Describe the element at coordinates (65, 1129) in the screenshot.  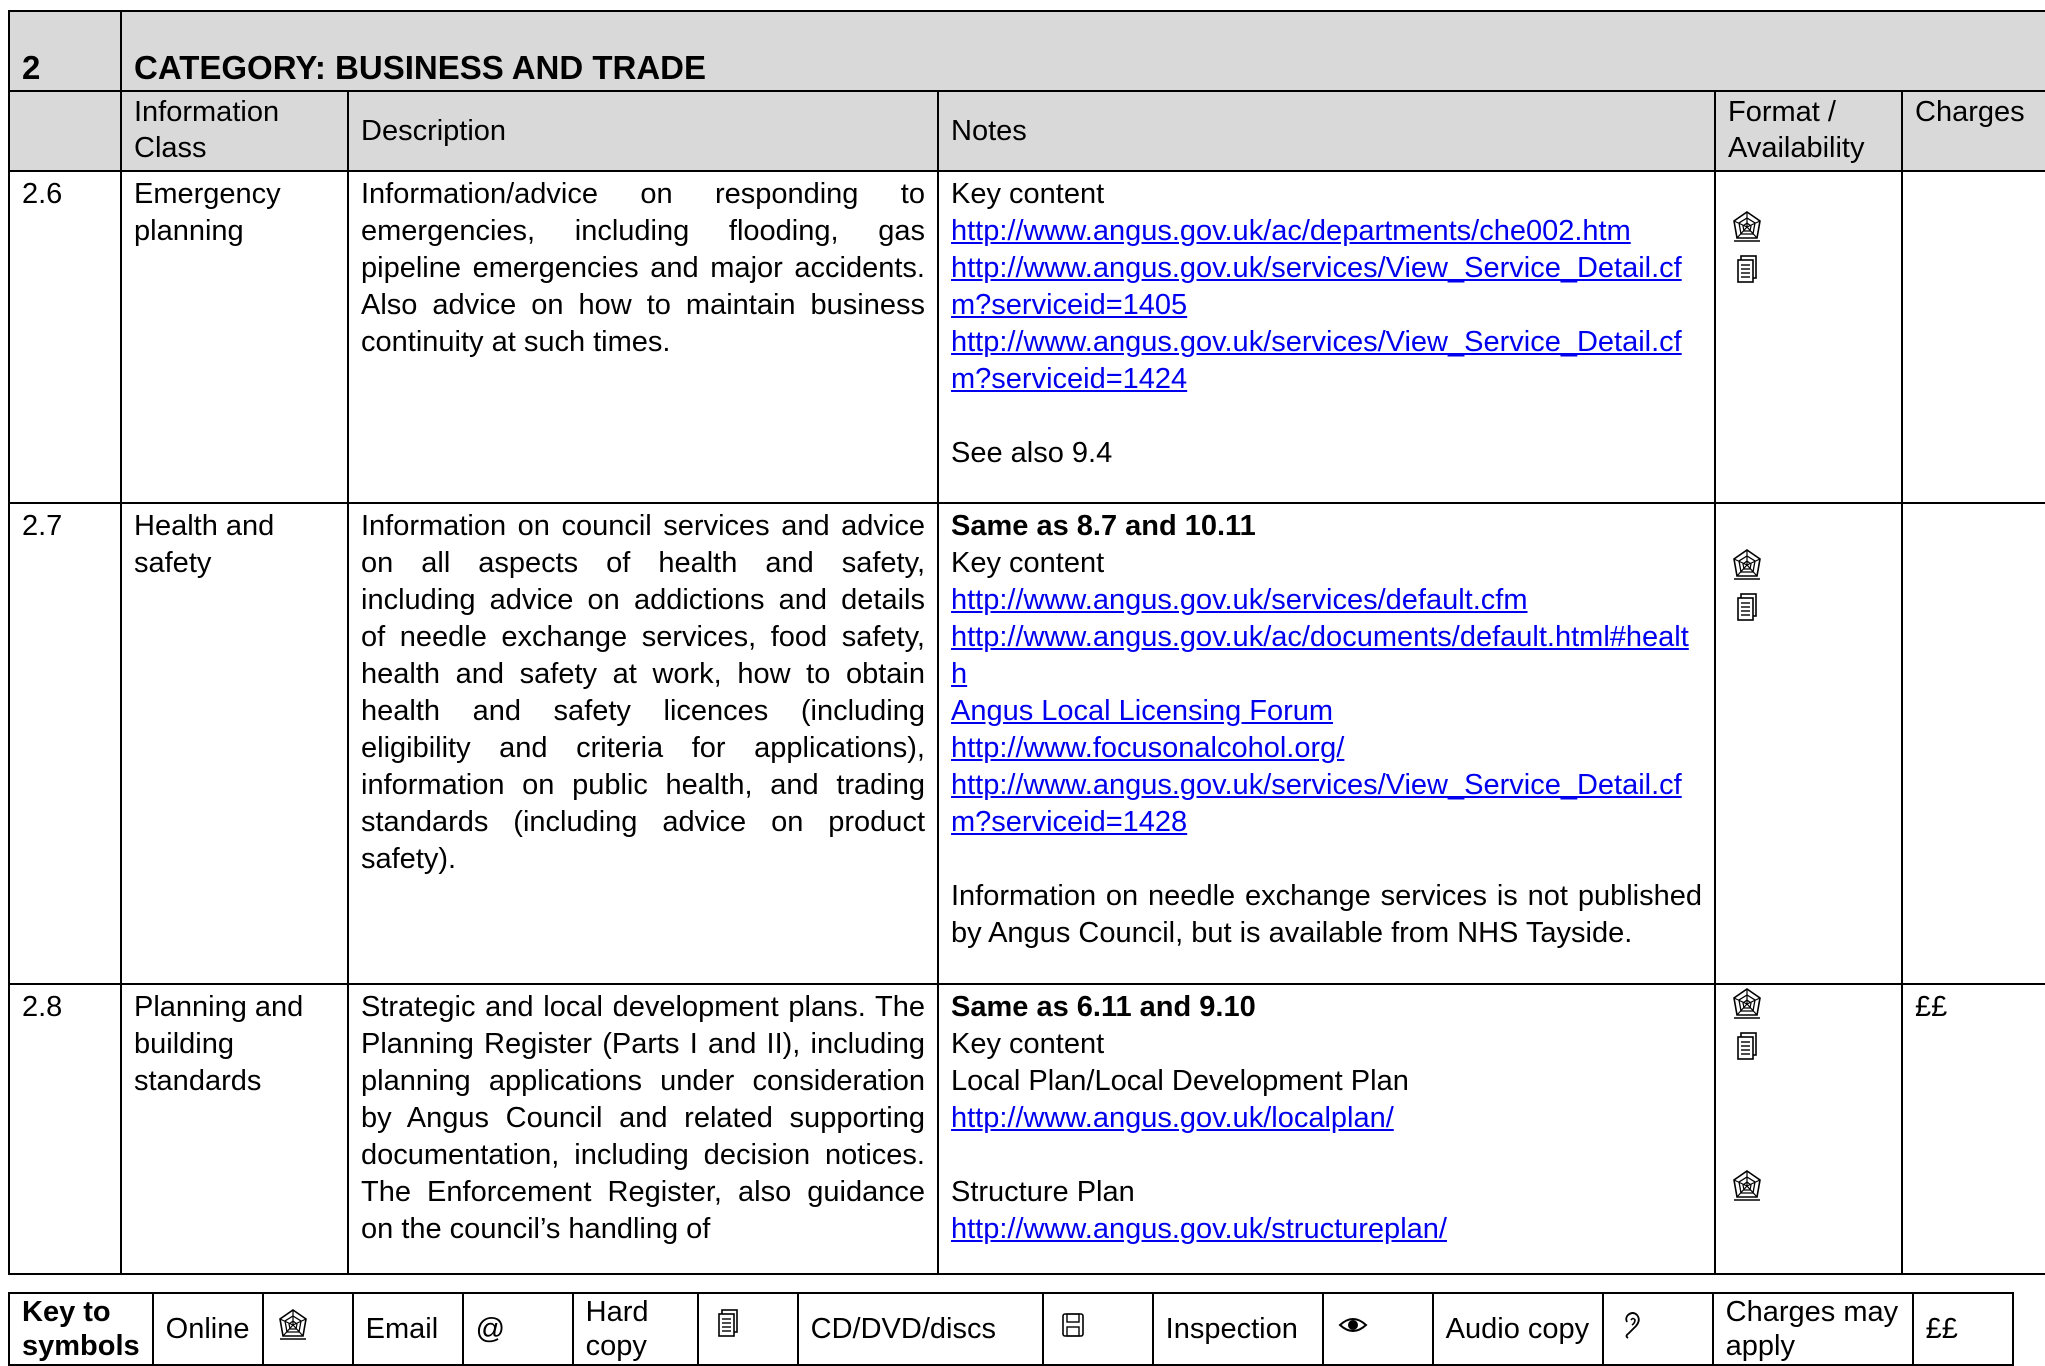
I see `row-number: 2.8` at that location.